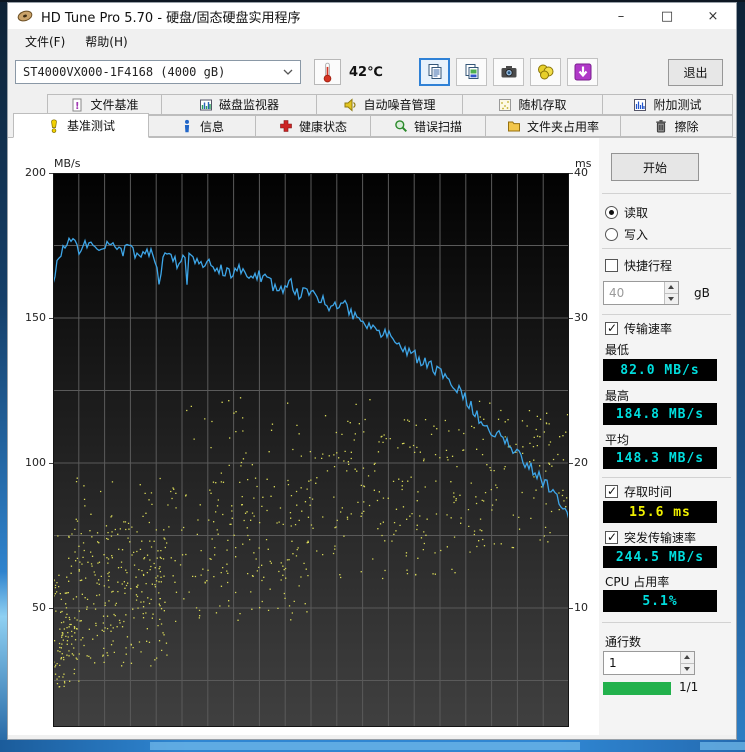 Image resolution: width=745 pixels, height=752 pixels. What do you see at coordinates (655, 167) in the screenshot?
I see `start-button: 开始` at bounding box center [655, 167].